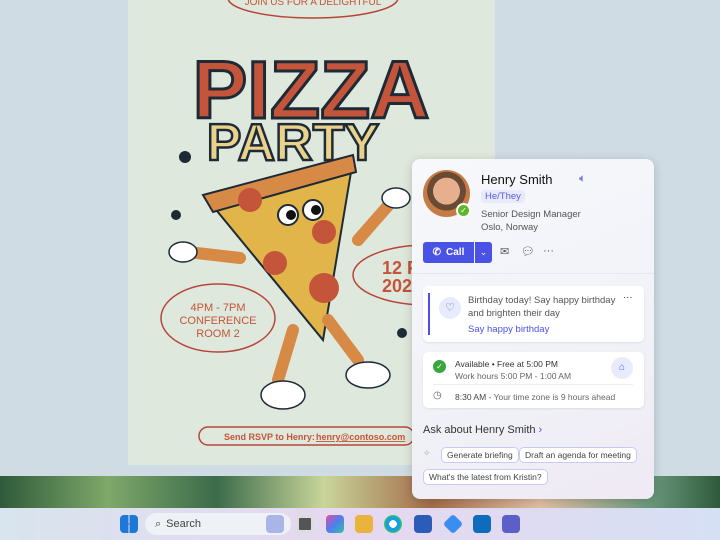  Describe the element at coordinates (511, 524) in the screenshot. I see `teams-icon` at that location.